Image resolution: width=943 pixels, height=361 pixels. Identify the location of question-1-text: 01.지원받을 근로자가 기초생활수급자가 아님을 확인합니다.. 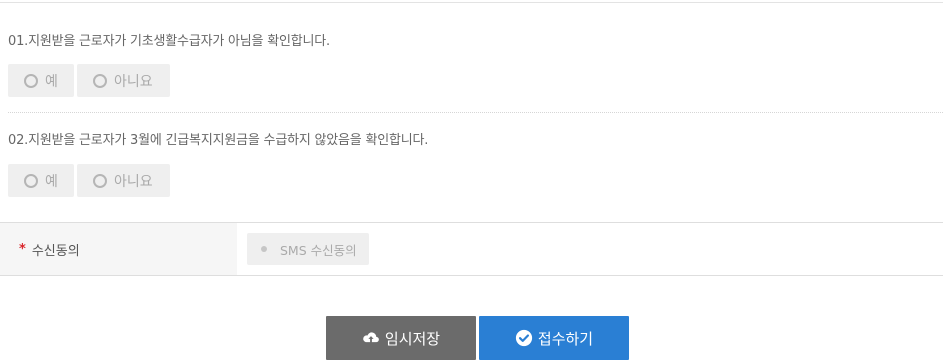
(169, 41).